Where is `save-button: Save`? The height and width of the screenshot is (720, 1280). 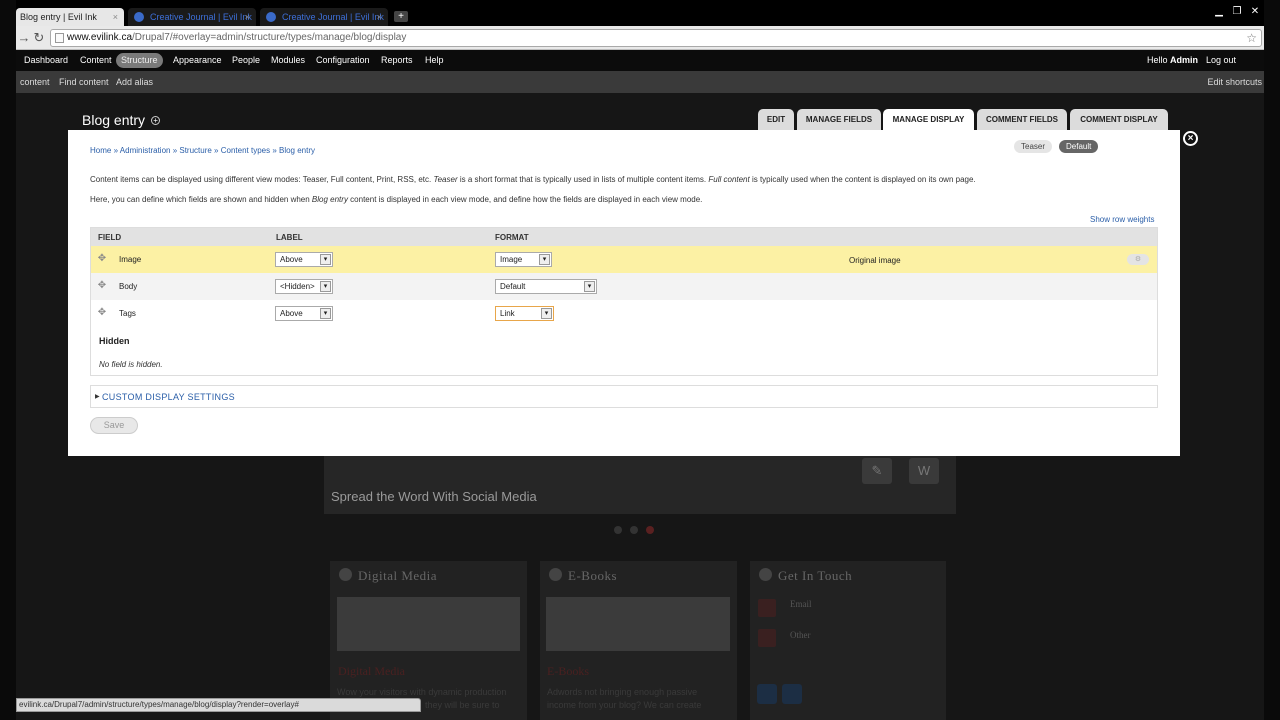
save-button: Save is located at coordinates (114, 425).